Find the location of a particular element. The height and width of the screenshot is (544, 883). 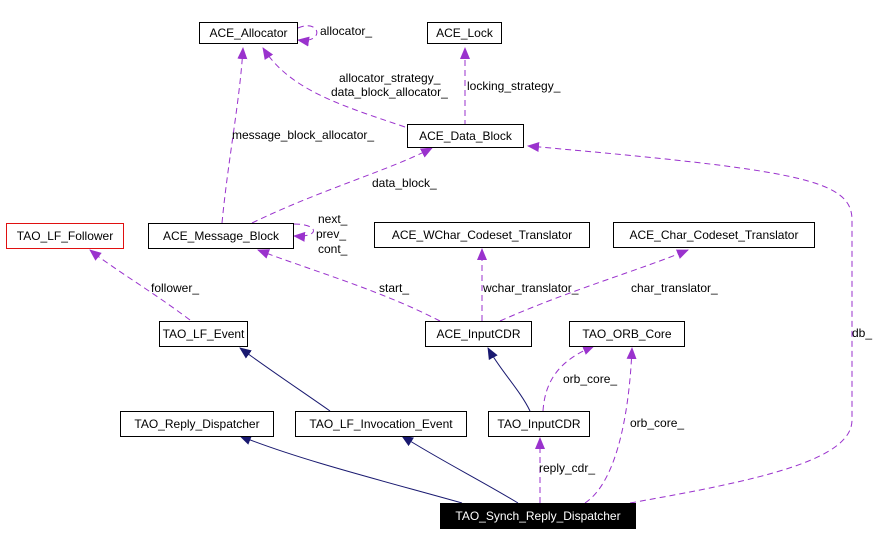

node-ace-data-block: ACE_Data_Block is located at coordinates (465, 136).